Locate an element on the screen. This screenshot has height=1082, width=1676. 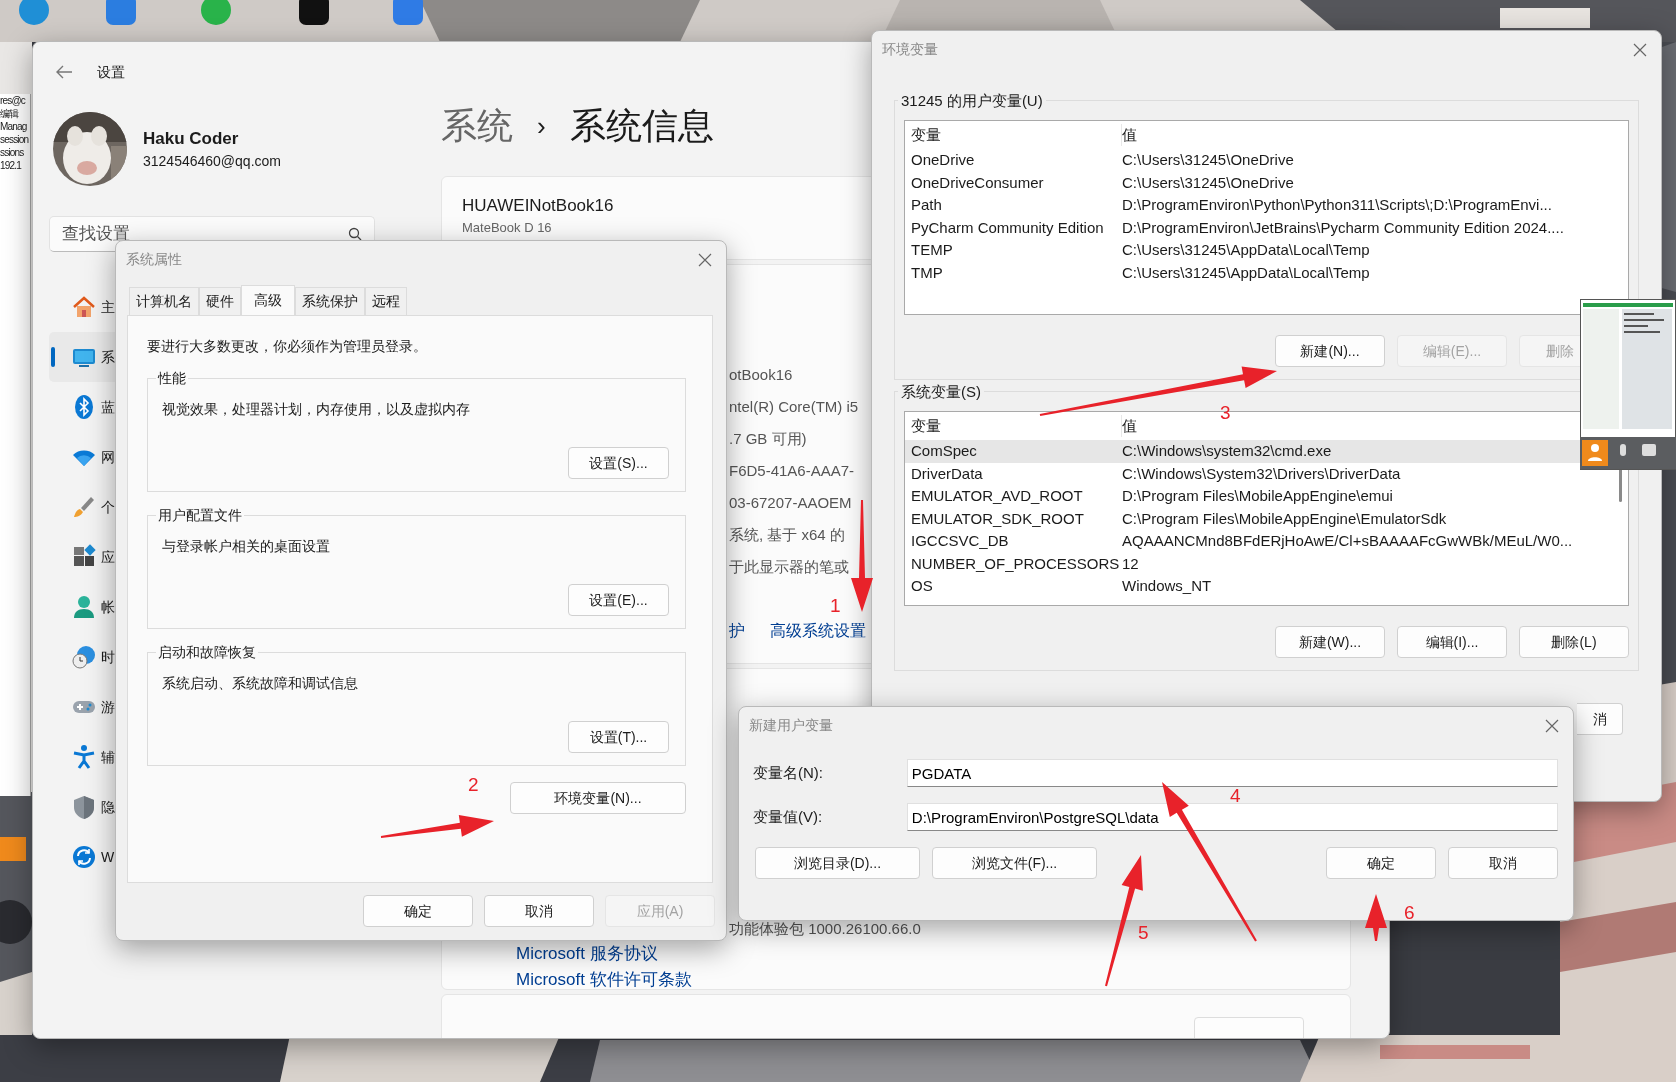
page-title: 系统信息 is located at coordinates (641, 126).